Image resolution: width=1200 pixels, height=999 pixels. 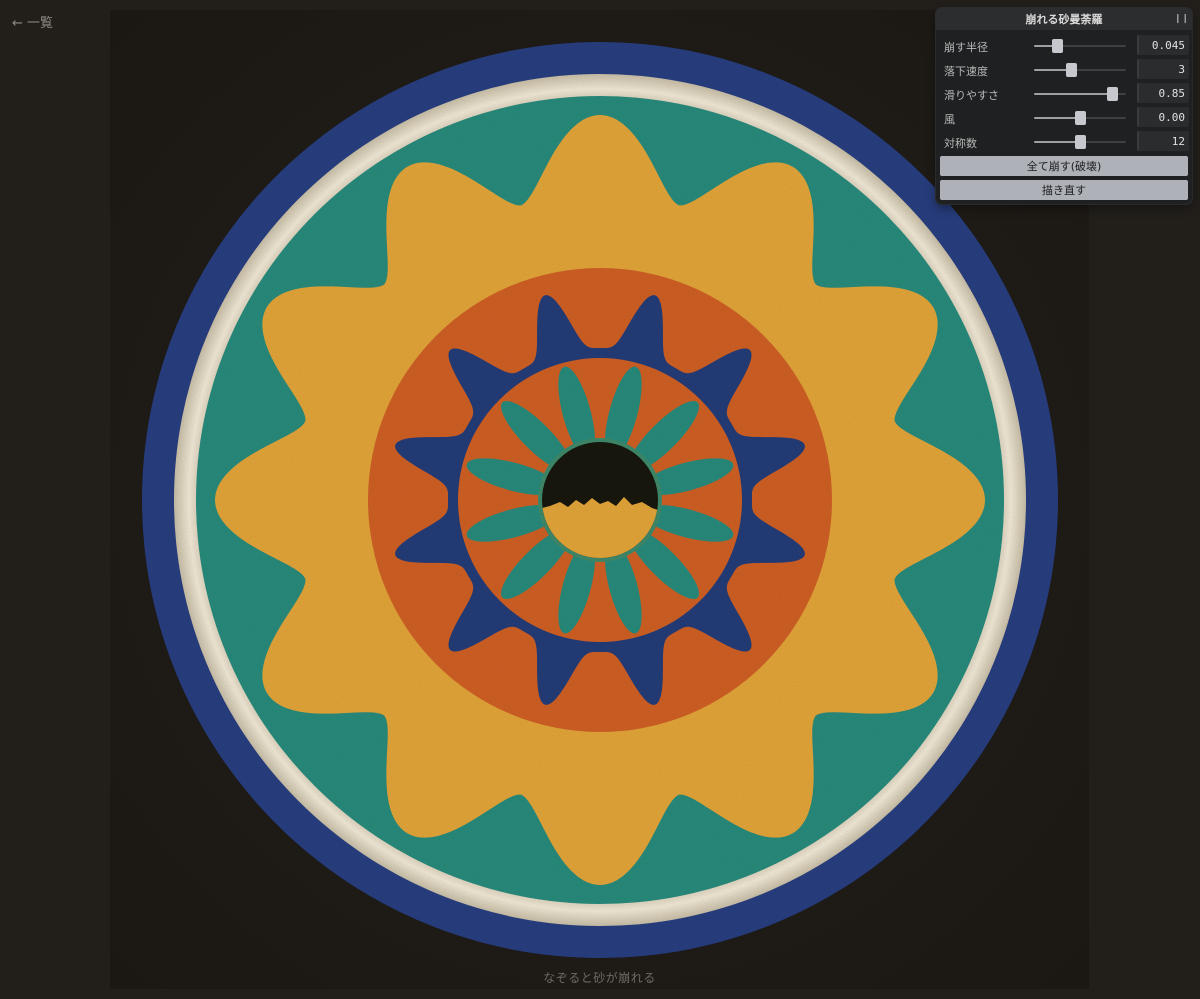 What do you see at coordinates (1080, 94) in the screenshot?
I see `slipperiness-slider` at bounding box center [1080, 94].